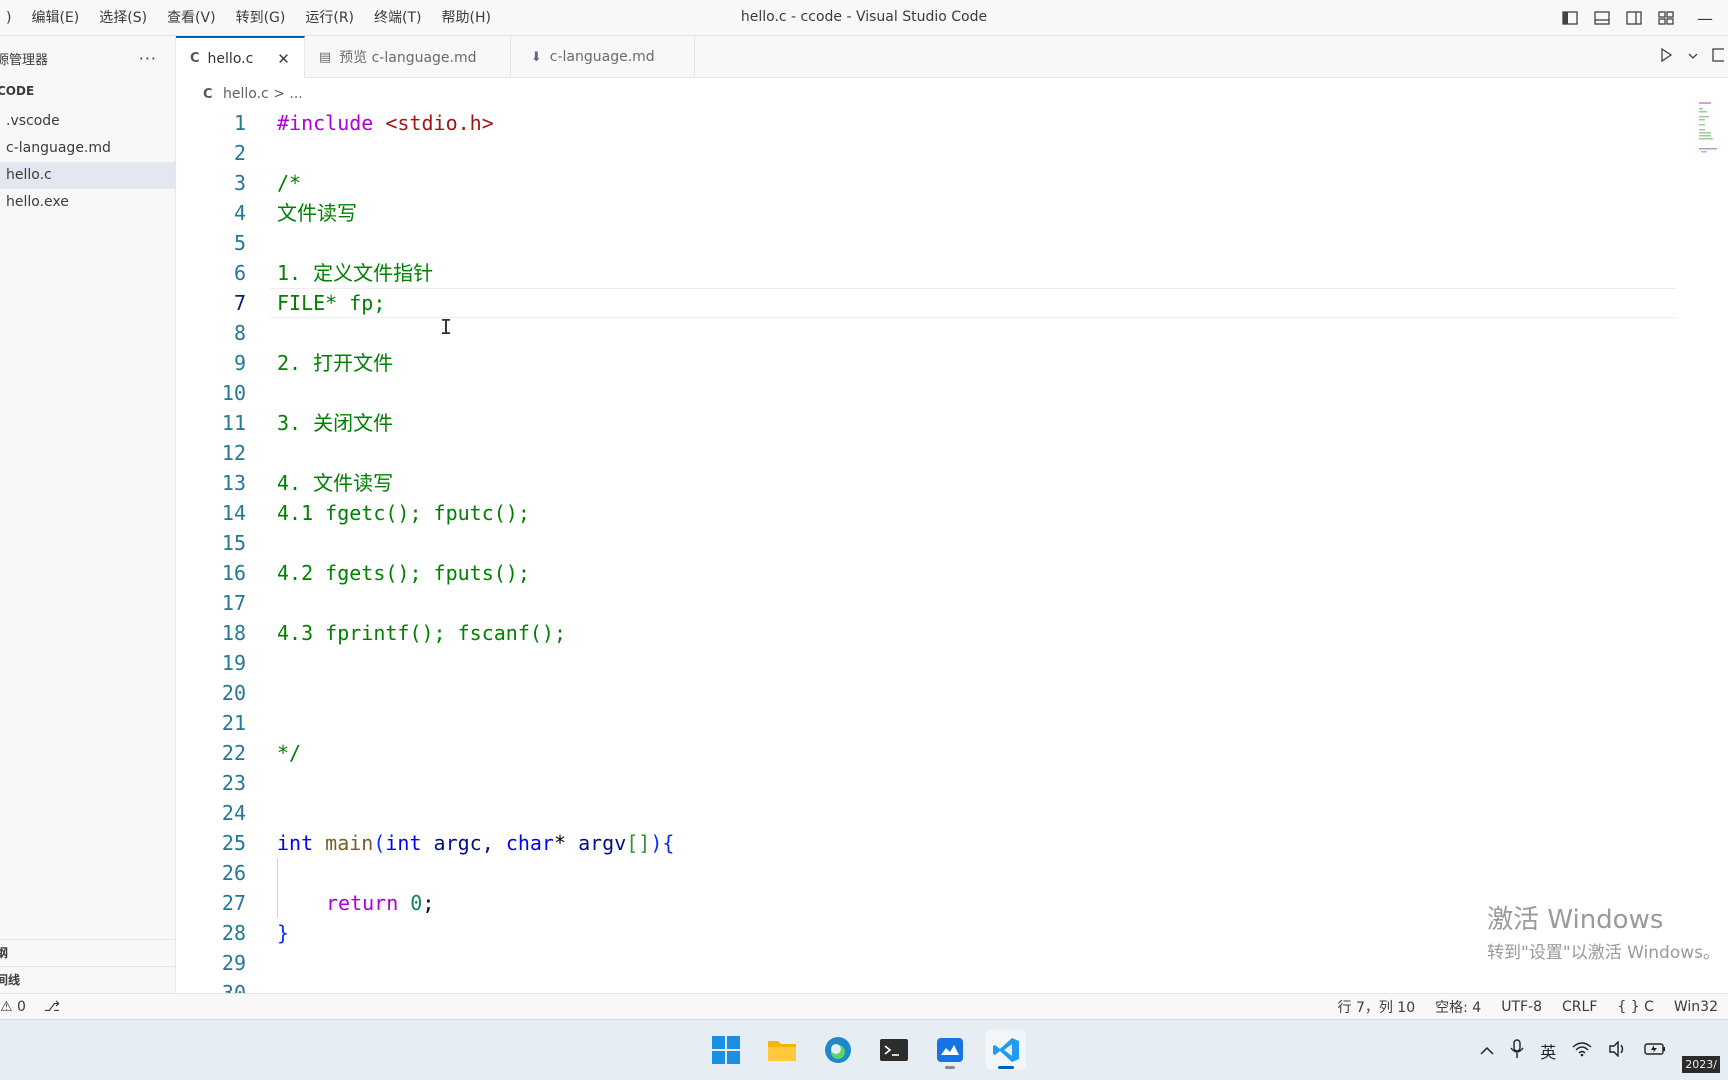 The image size is (1728, 1080). I want to click on terminal-icon, so click(894, 1050).